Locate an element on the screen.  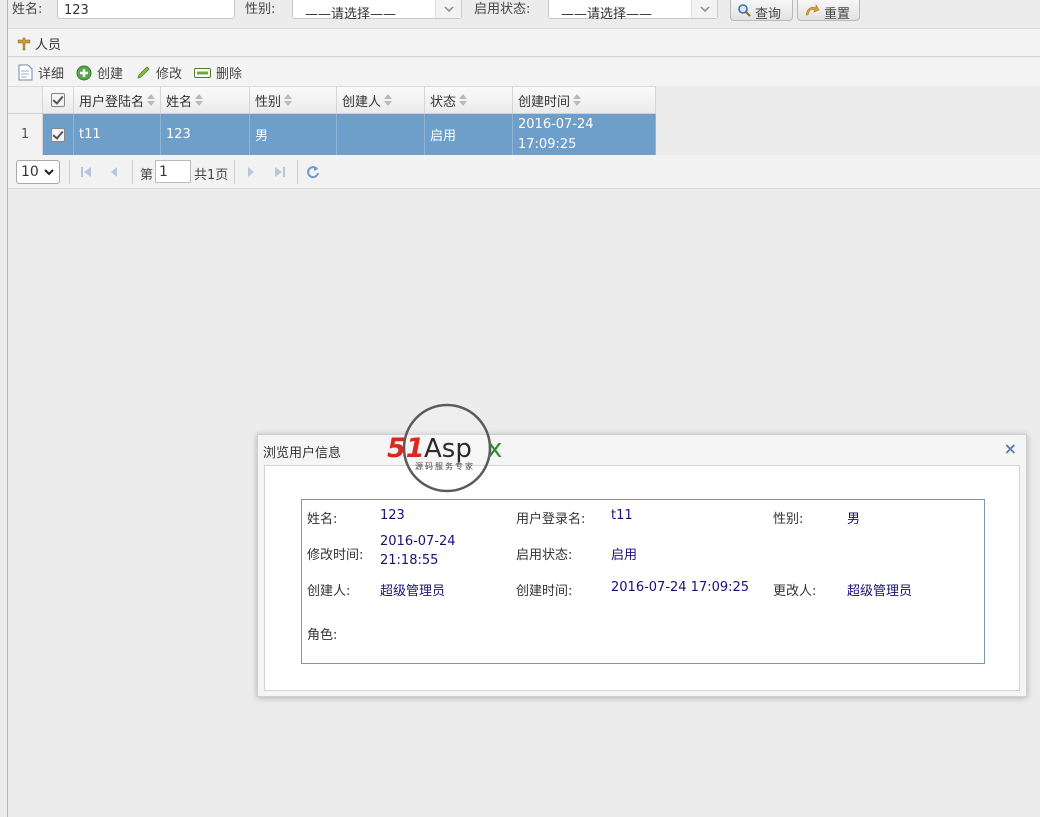
row-number: 1 is located at coordinates (25, 134).